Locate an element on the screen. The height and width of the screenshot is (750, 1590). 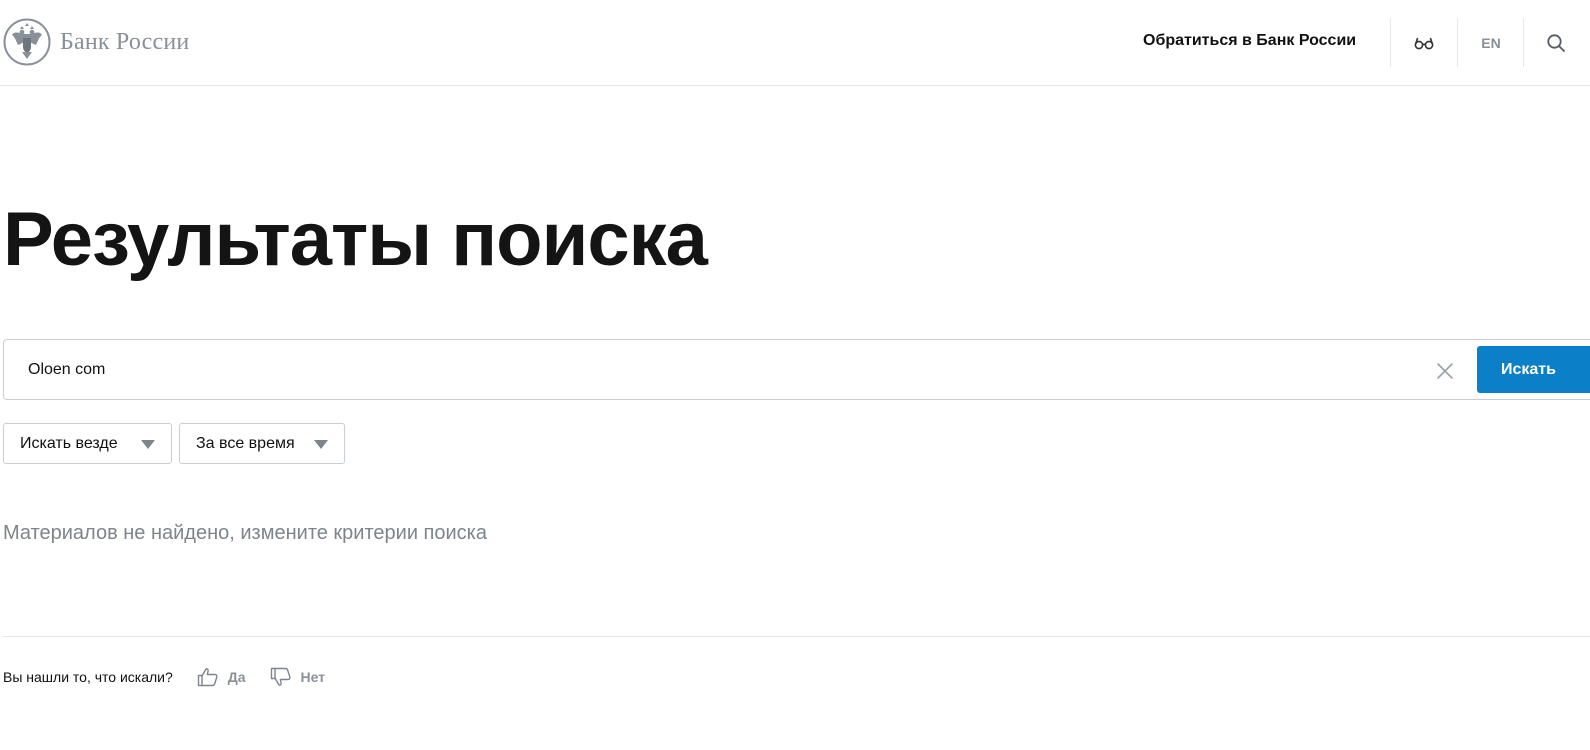
period-filter-select: За все время is located at coordinates (262, 443).